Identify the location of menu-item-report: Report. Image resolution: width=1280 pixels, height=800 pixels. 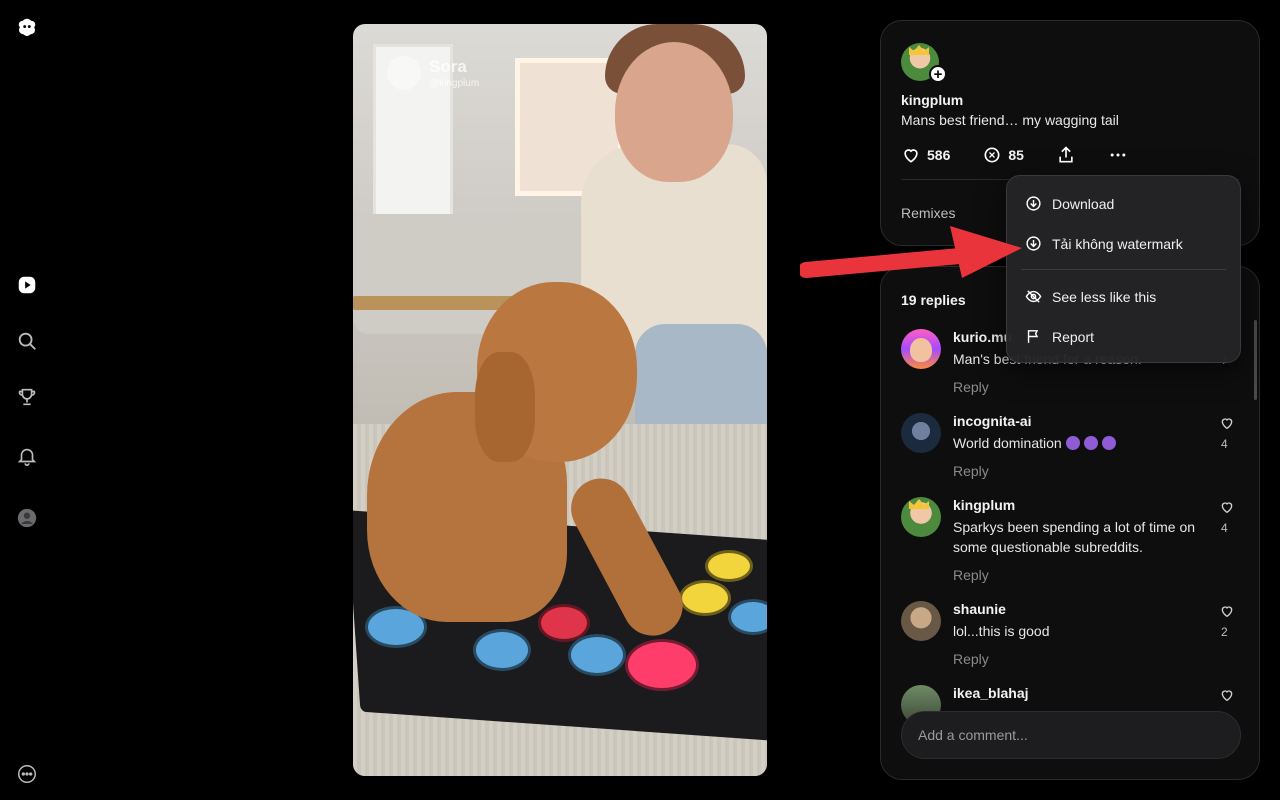
(1059, 336).